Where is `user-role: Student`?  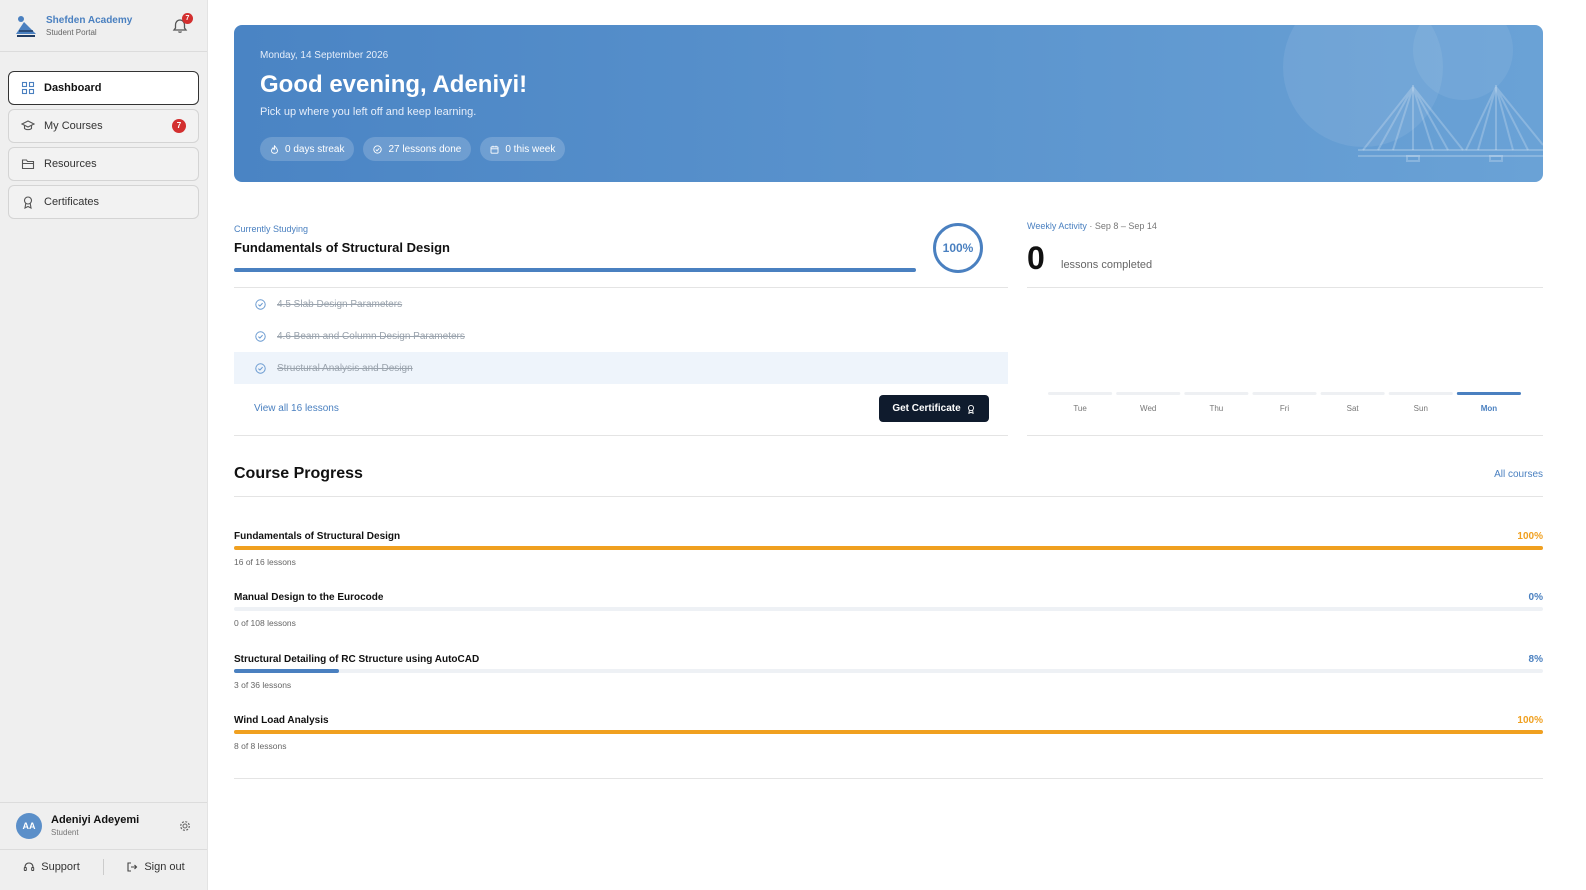
user-role: Student is located at coordinates (65, 832).